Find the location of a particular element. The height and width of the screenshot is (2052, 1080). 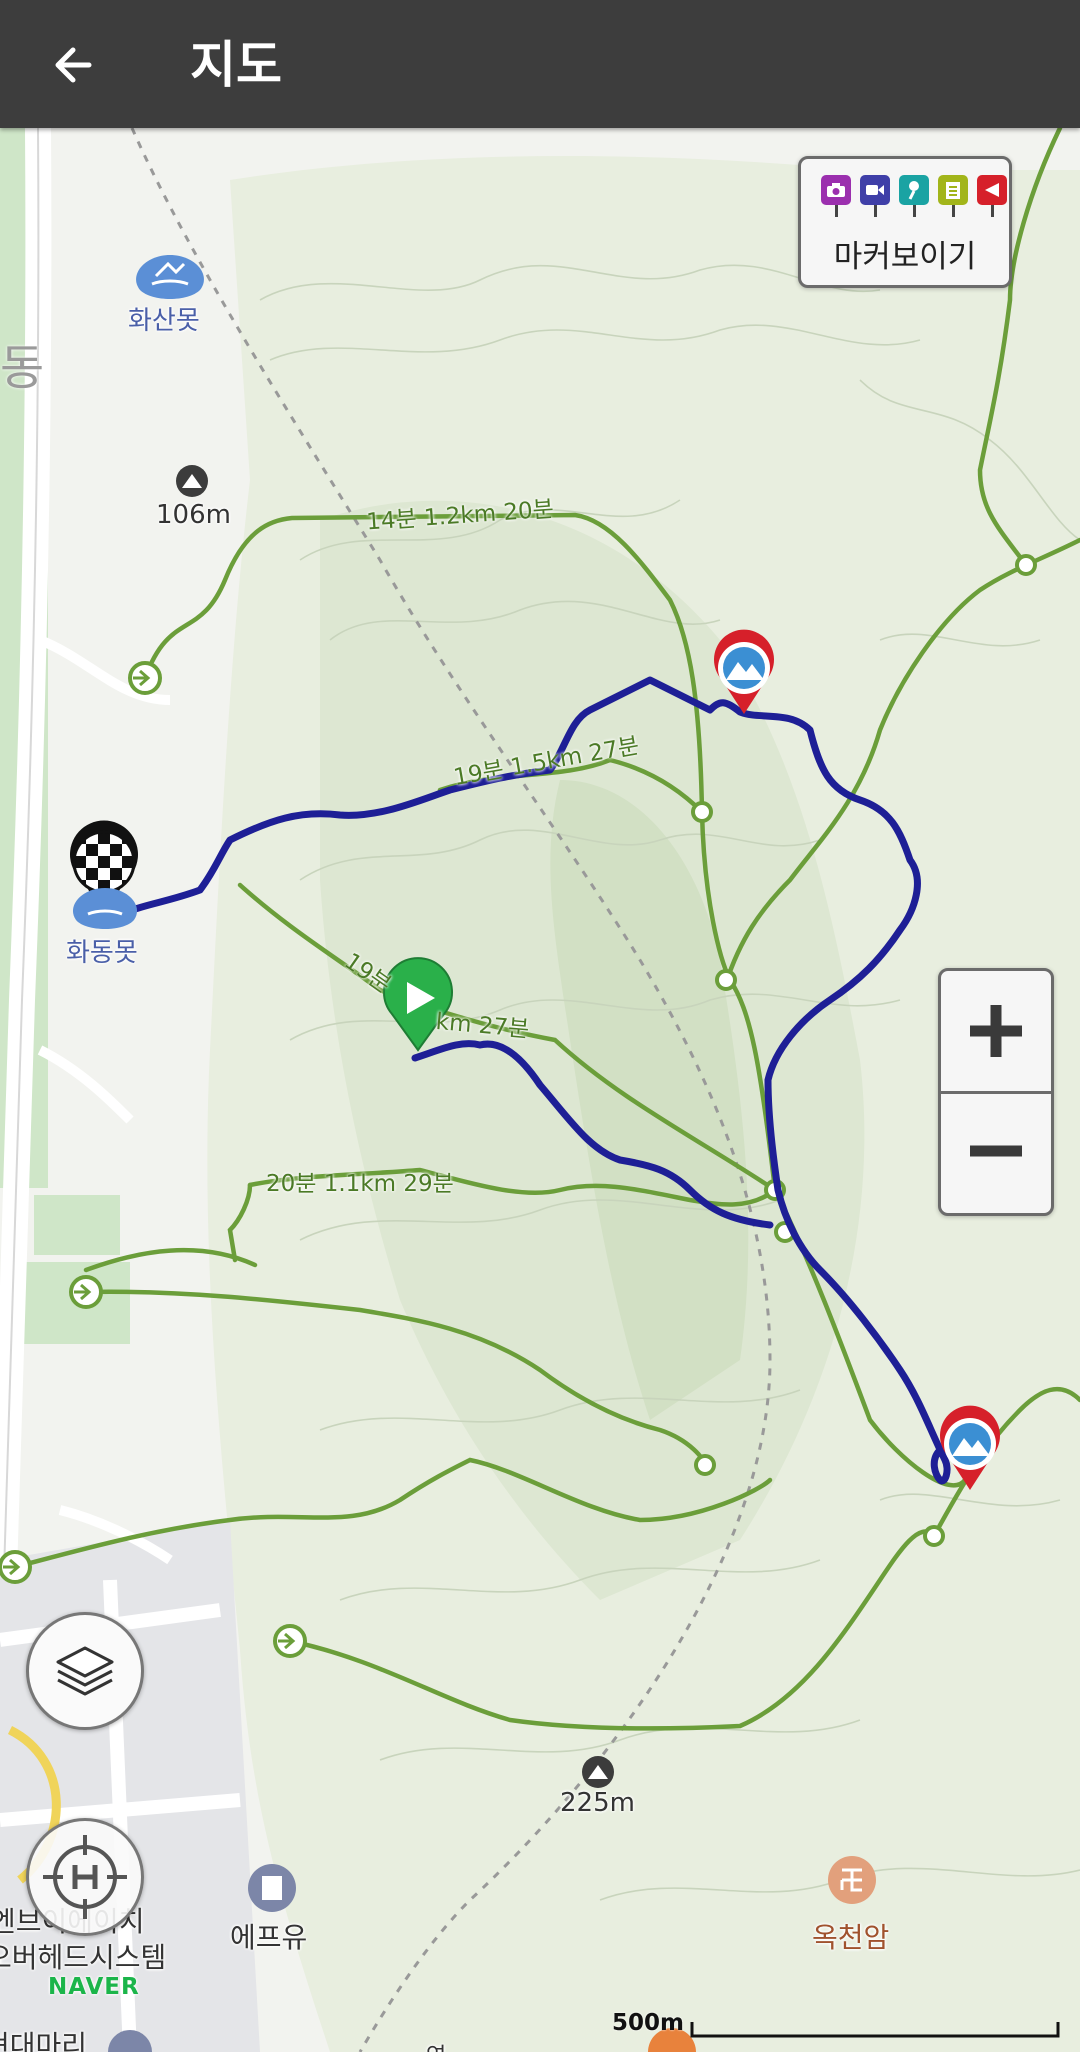

location-crosshair-icon is located at coordinates (85, 1877).